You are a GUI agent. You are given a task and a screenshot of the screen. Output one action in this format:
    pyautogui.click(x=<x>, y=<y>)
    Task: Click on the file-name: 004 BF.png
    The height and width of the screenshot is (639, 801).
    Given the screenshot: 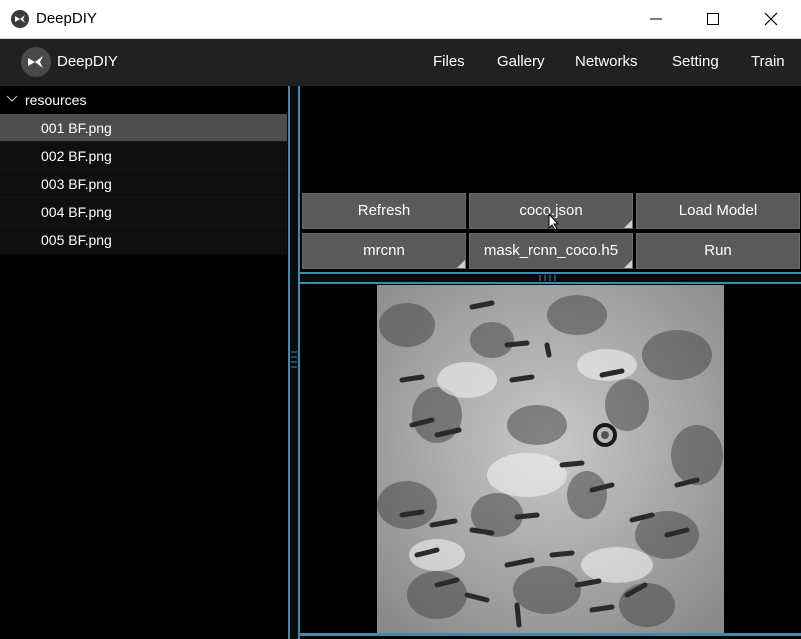 What is the action you would take?
    pyautogui.click(x=76, y=212)
    